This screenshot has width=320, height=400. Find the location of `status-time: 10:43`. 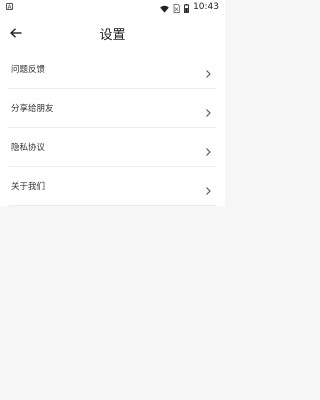

status-time: 10:43 is located at coordinates (206, 7).